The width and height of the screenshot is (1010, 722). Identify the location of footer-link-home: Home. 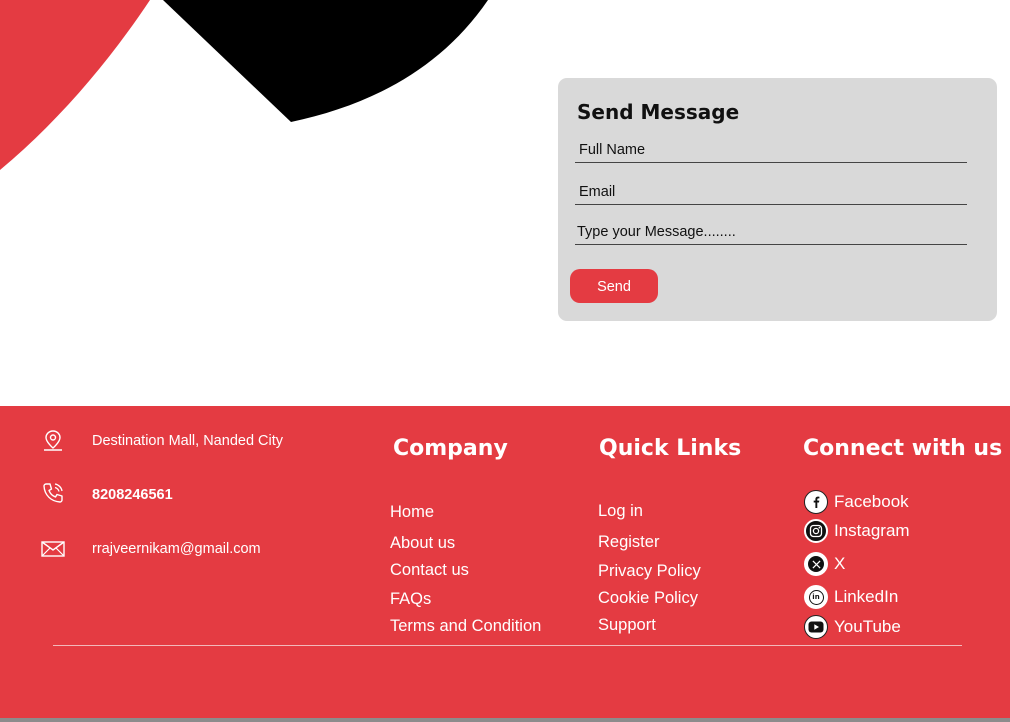
(412, 512).